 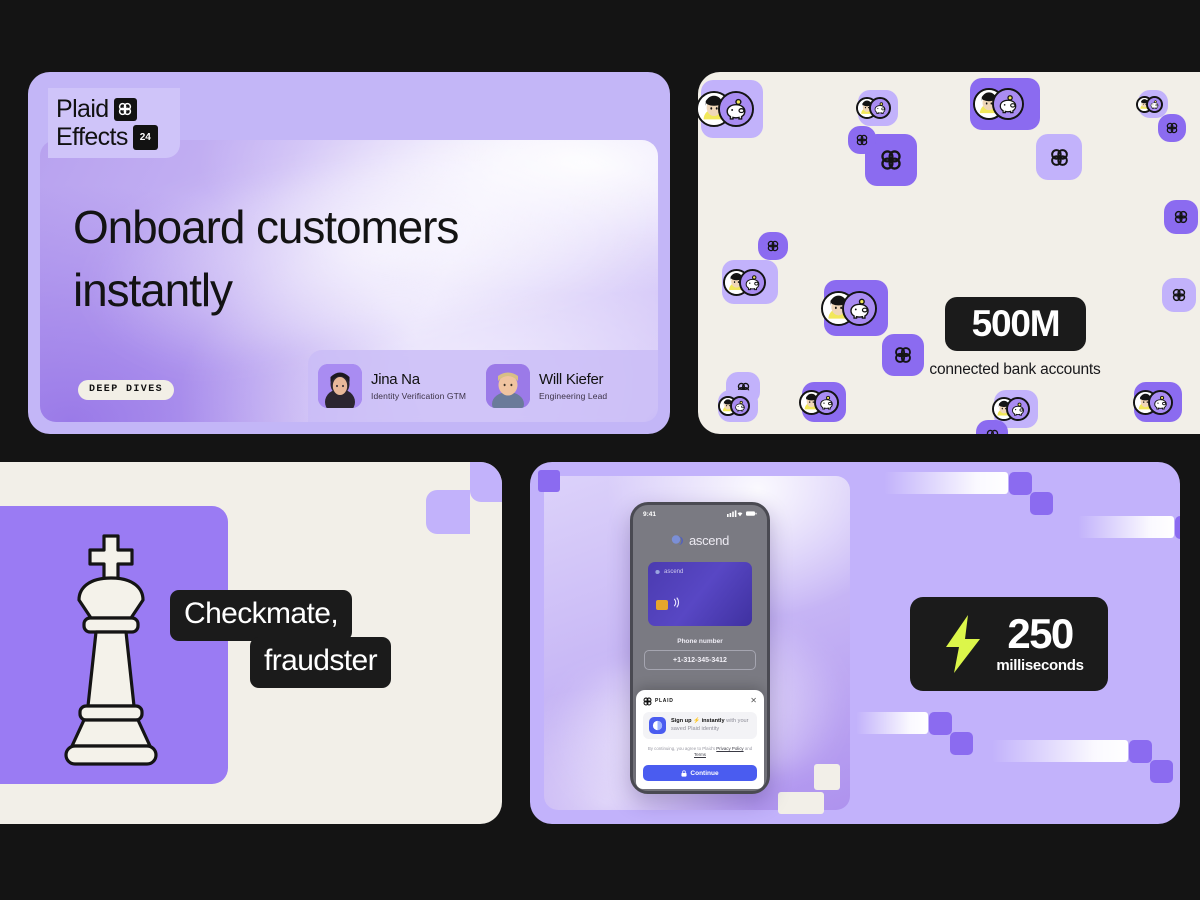 I want to click on continue-button: Continue, so click(x=700, y=773).